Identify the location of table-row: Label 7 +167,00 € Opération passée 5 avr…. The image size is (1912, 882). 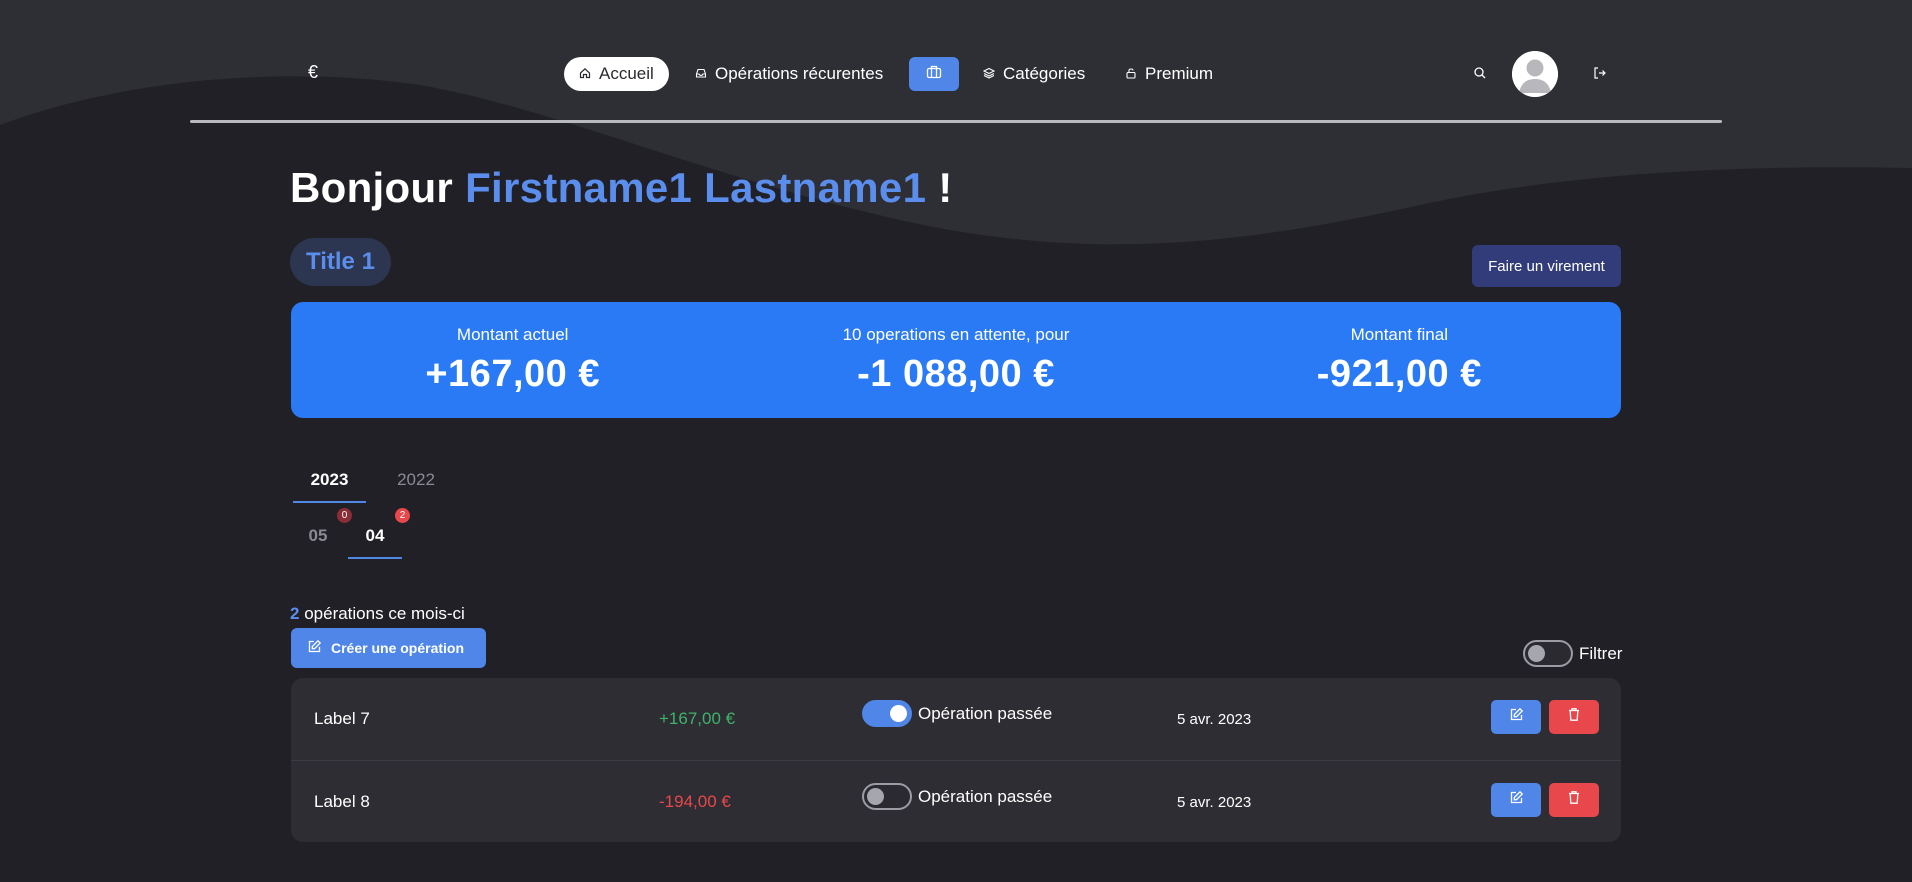
(956, 719).